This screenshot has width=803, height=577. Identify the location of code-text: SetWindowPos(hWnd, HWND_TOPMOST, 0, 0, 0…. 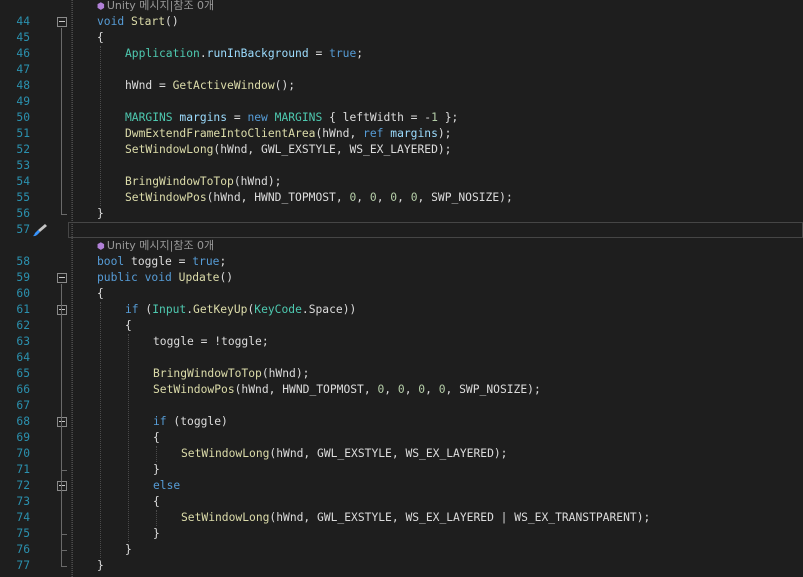
(319, 198).